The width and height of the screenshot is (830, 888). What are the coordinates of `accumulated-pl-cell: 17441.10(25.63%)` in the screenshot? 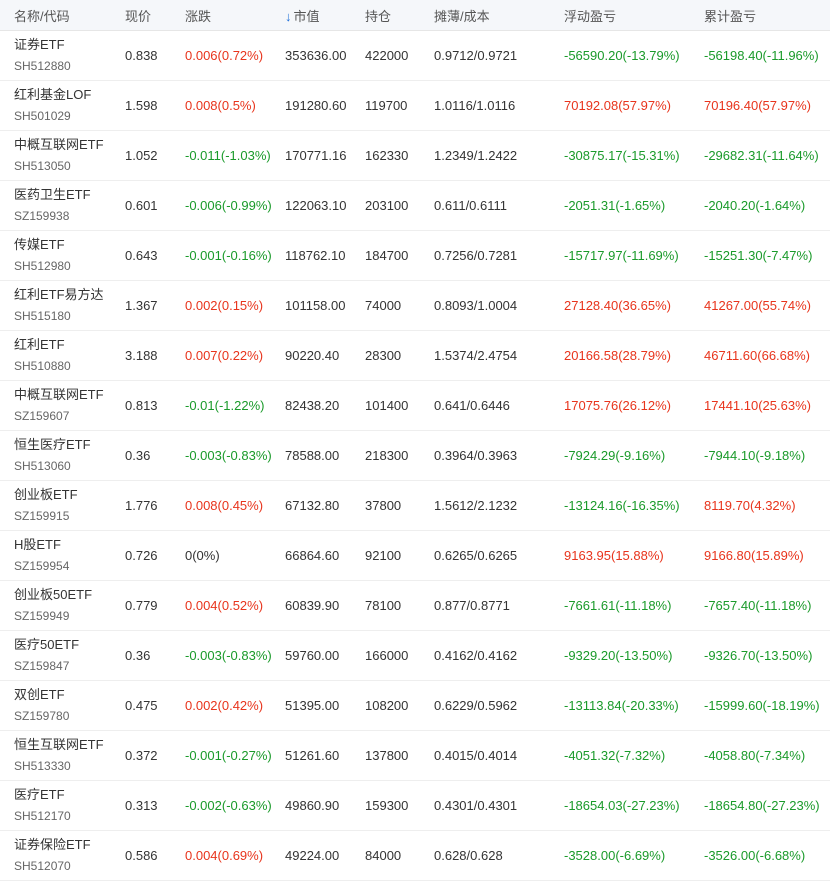 It's located at (757, 405).